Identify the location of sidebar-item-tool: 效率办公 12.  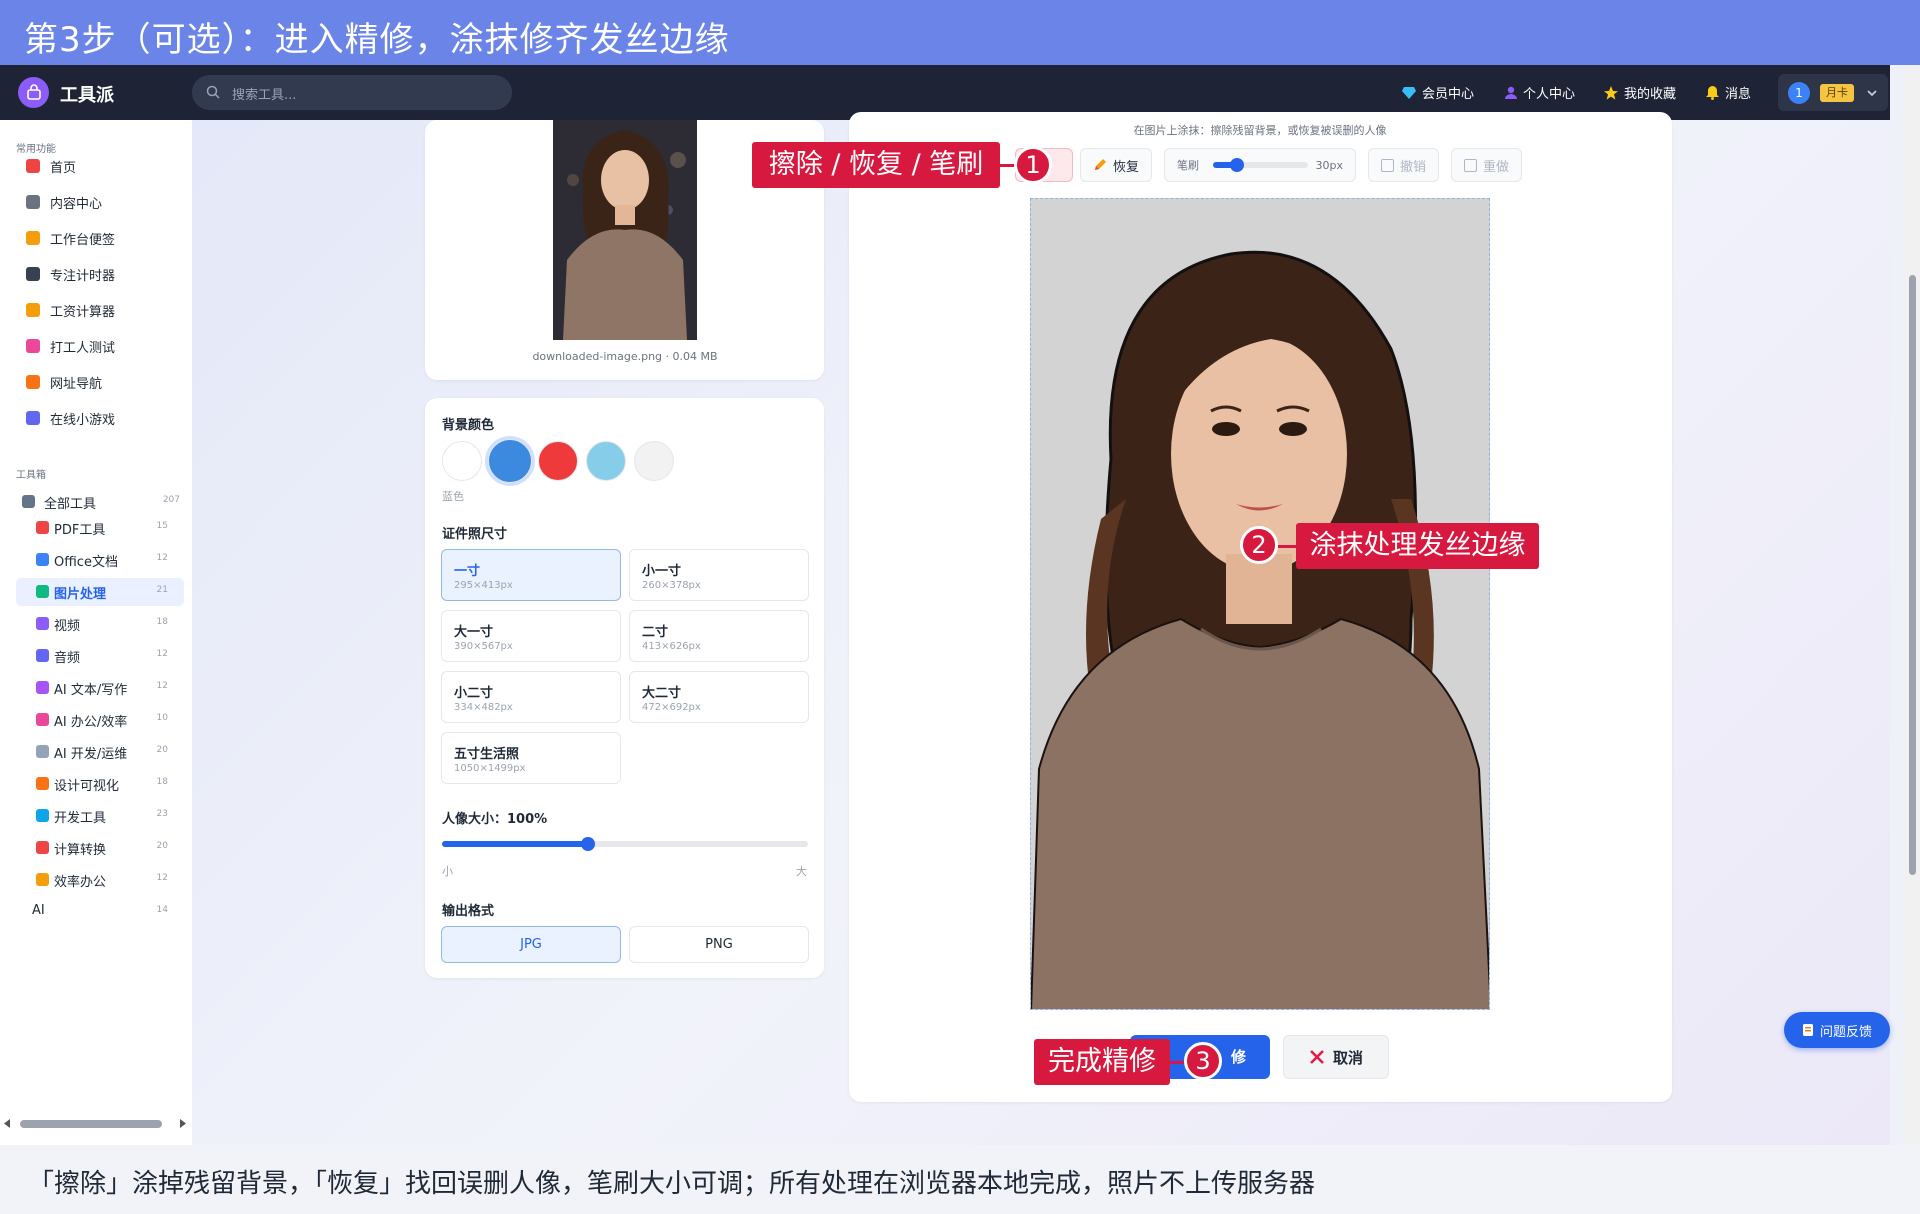
(100, 880).